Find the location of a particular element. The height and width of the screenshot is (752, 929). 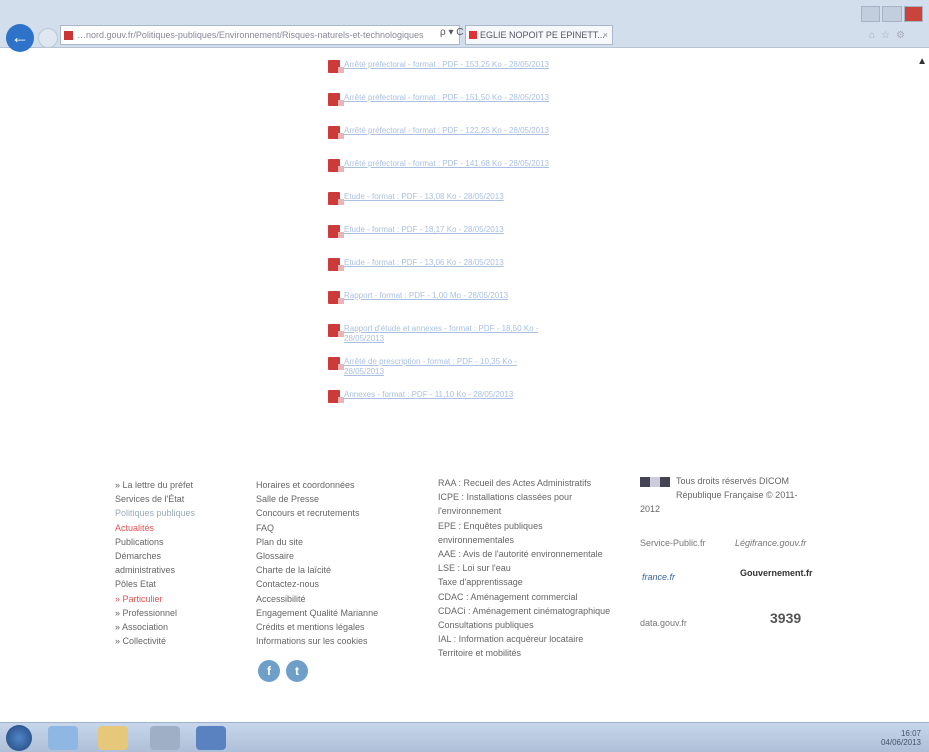

site-favicon-icon is located at coordinates (68, 35).